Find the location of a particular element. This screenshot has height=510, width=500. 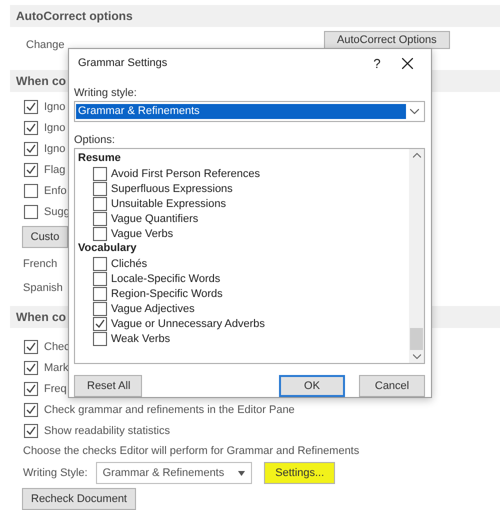

option-label: Mark is located at coordinates (56, 368).